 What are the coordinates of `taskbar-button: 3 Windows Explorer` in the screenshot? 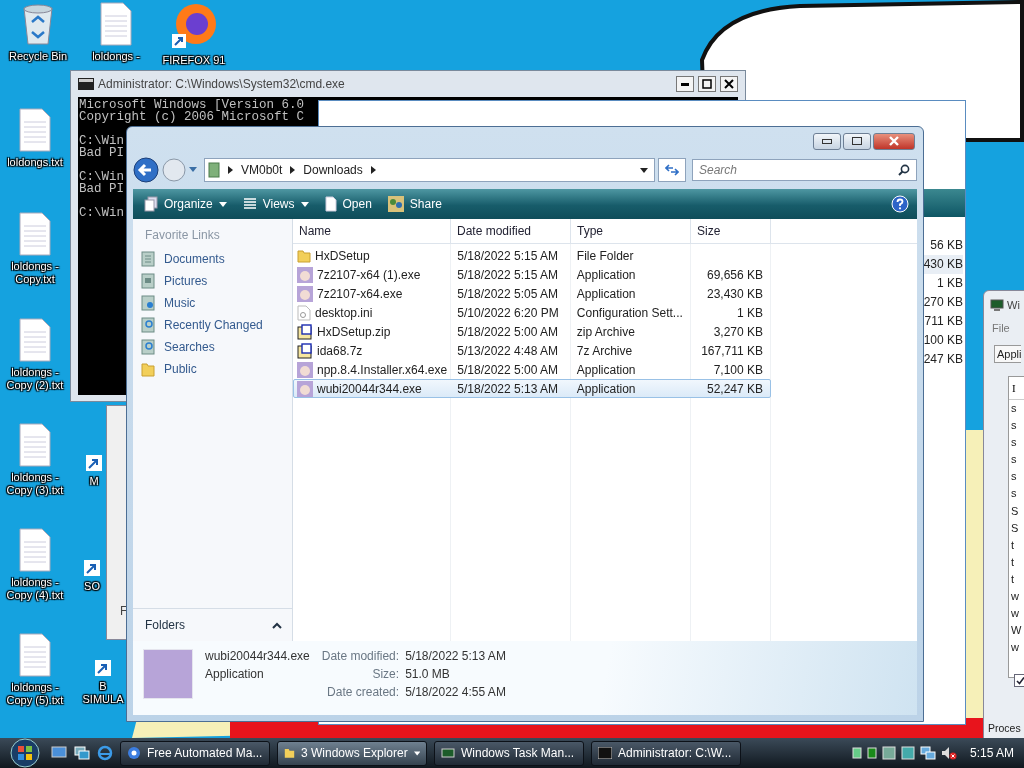 It's located at (352, 753).